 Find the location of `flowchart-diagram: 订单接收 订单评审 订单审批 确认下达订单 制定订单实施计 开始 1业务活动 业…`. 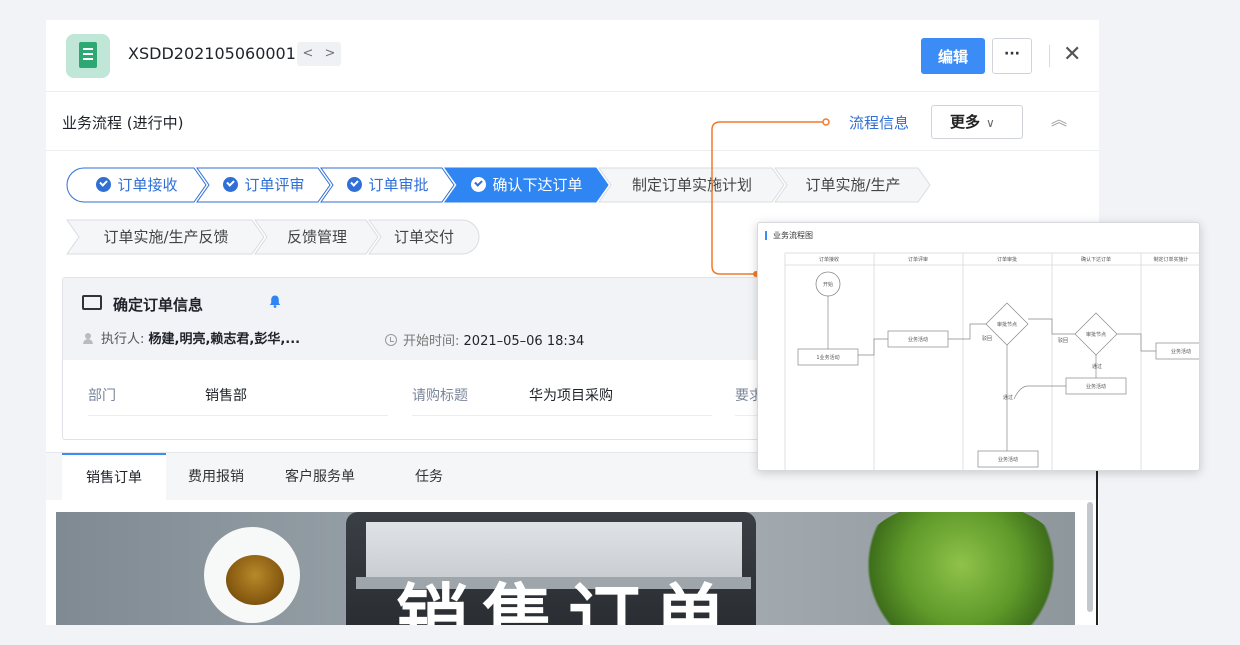

flowchart-diagram: 订单接收 订单评审 订单审批 确认下达订单 制定订单实施计 开始 1业务活动 业… is located at coordinates (991, 361).